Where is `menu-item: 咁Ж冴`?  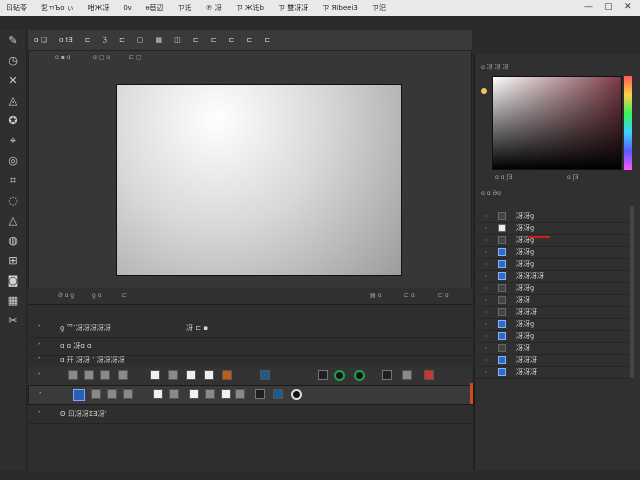 menu-item: 咁Ж冴 is located at coordinates (99, 8).